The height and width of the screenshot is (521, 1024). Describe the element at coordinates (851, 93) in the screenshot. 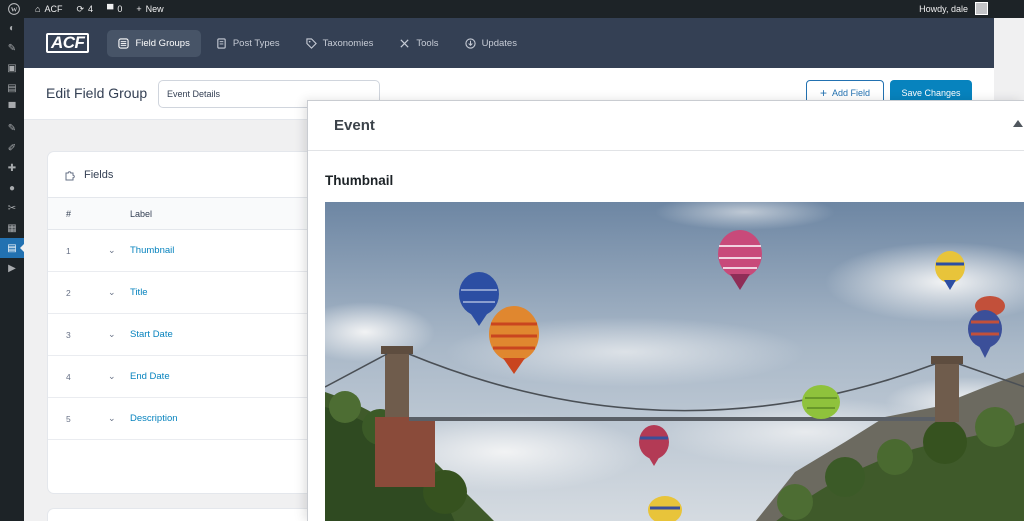

I see `add-field-label: Add Field` at that location.